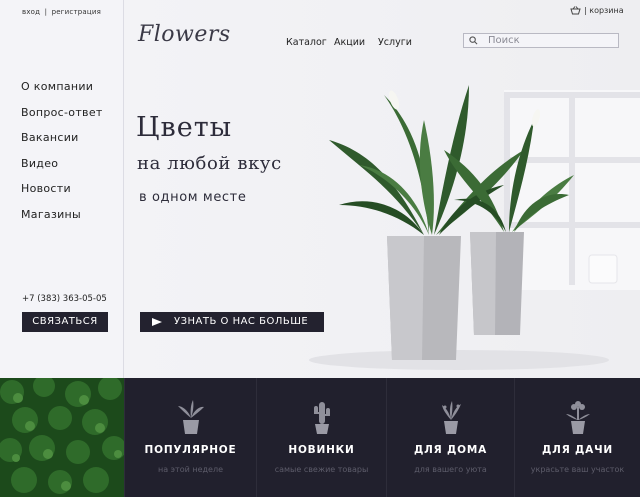 The image size is (640, 497). Describe the element at coordinates (321, 469) in the screenshot. I see `category-subtitle: самые свежие товары` at that location.